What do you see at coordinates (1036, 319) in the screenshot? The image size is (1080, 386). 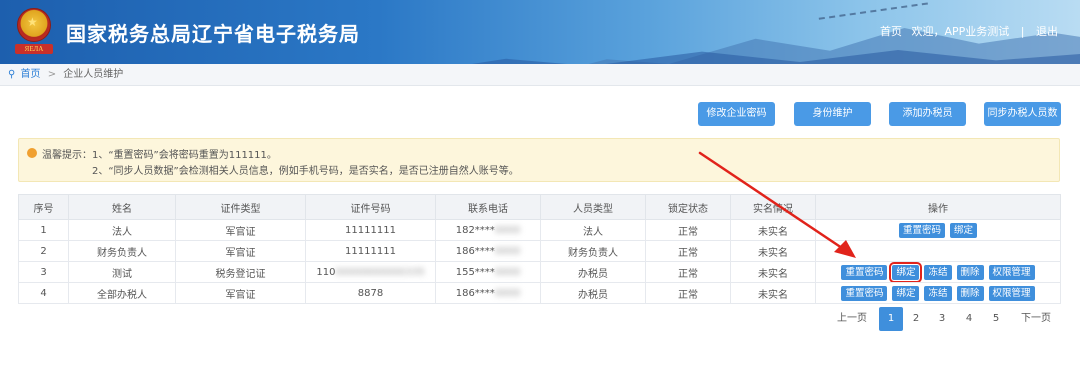 I see `next-page-button: 下一页` at bounding box center [1036, 319].